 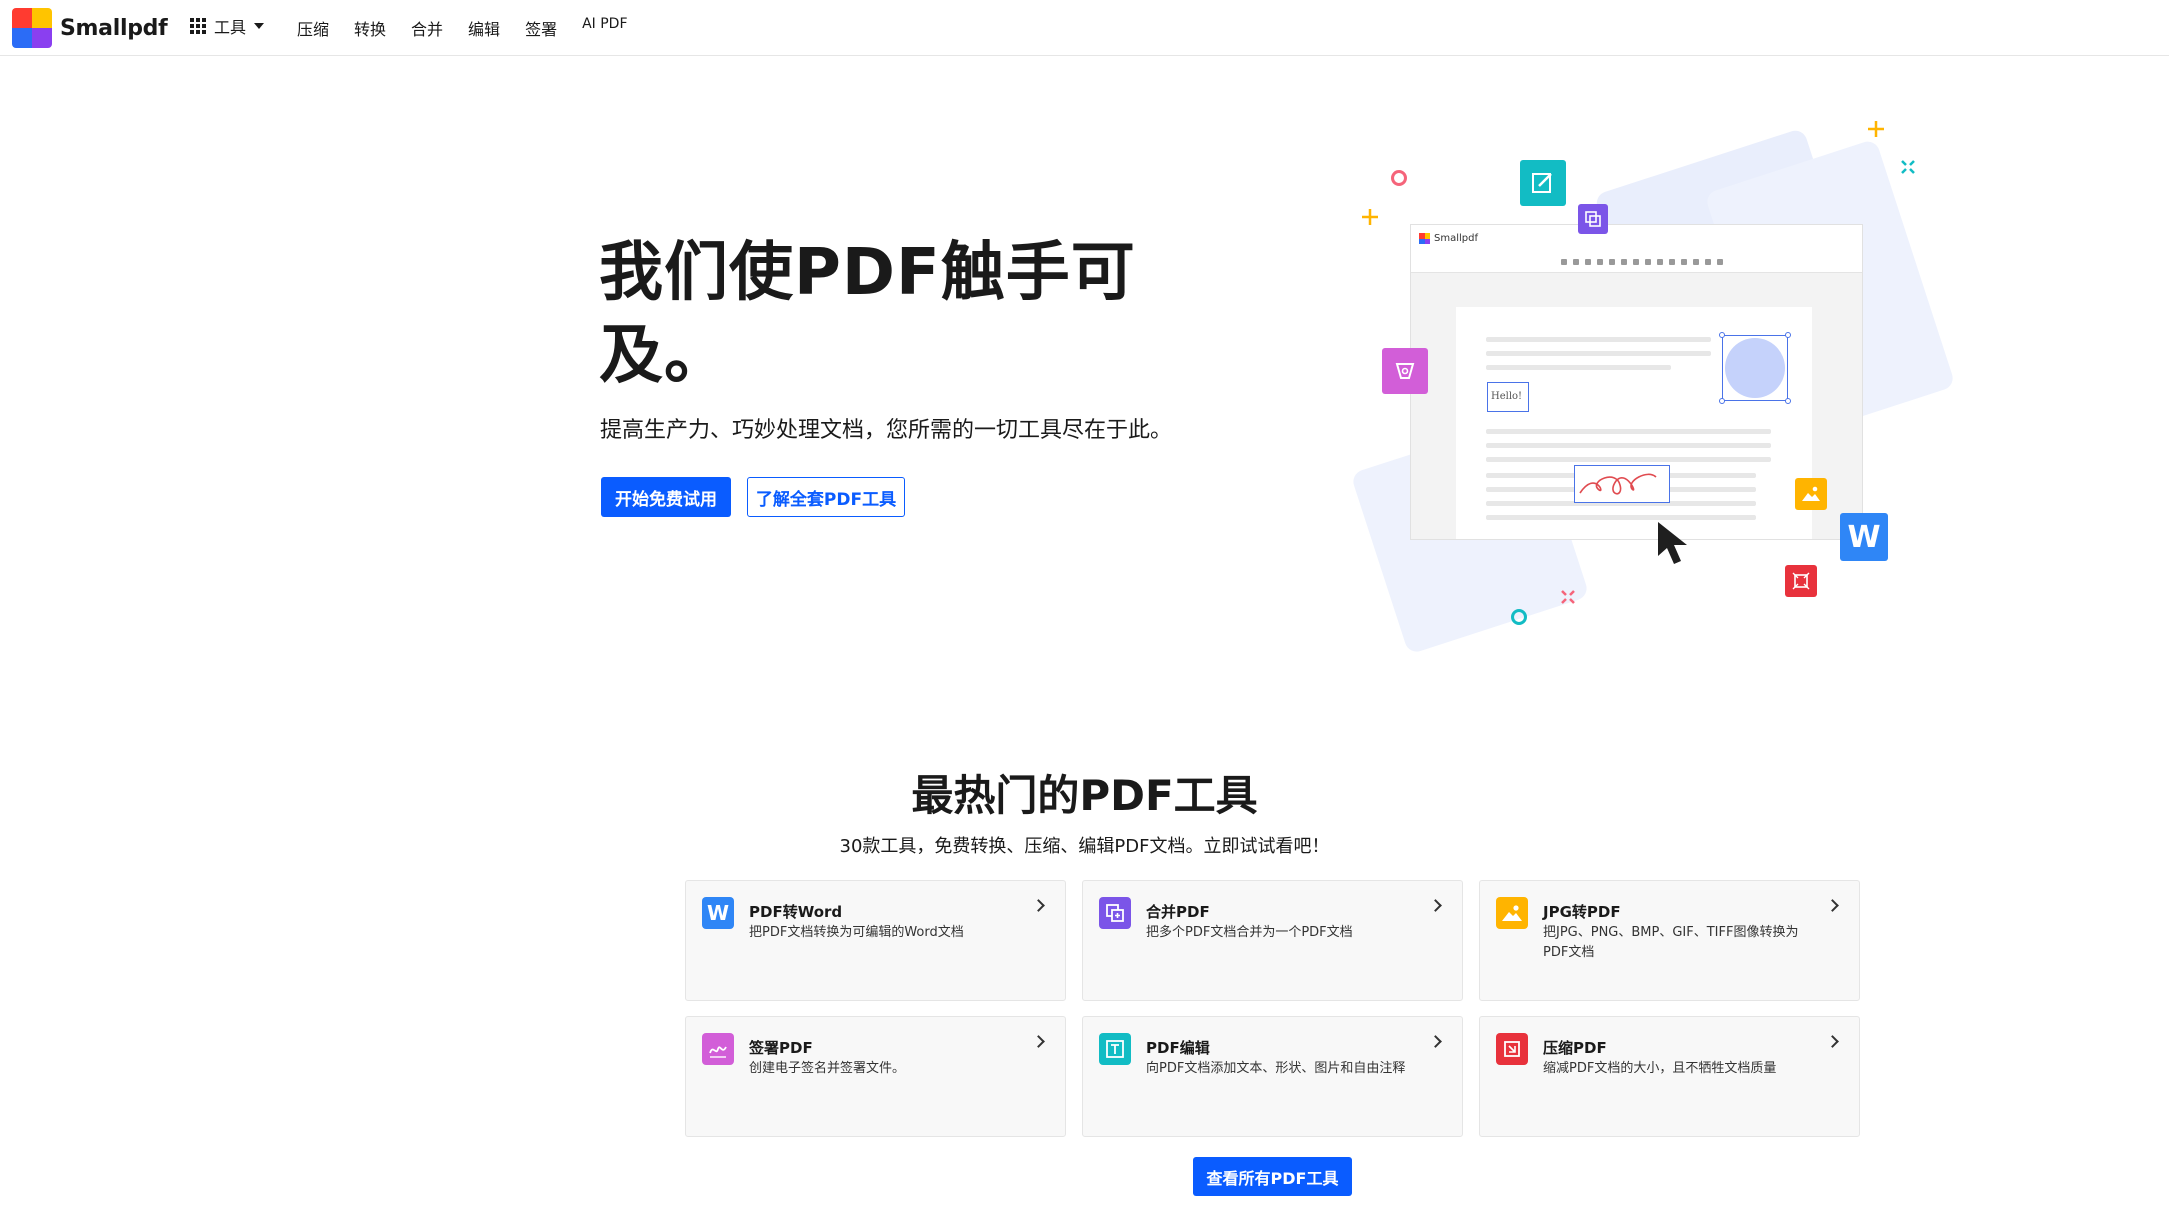 I want to click on card-title: 压缩PDF, so click(x=1575, y=1048).